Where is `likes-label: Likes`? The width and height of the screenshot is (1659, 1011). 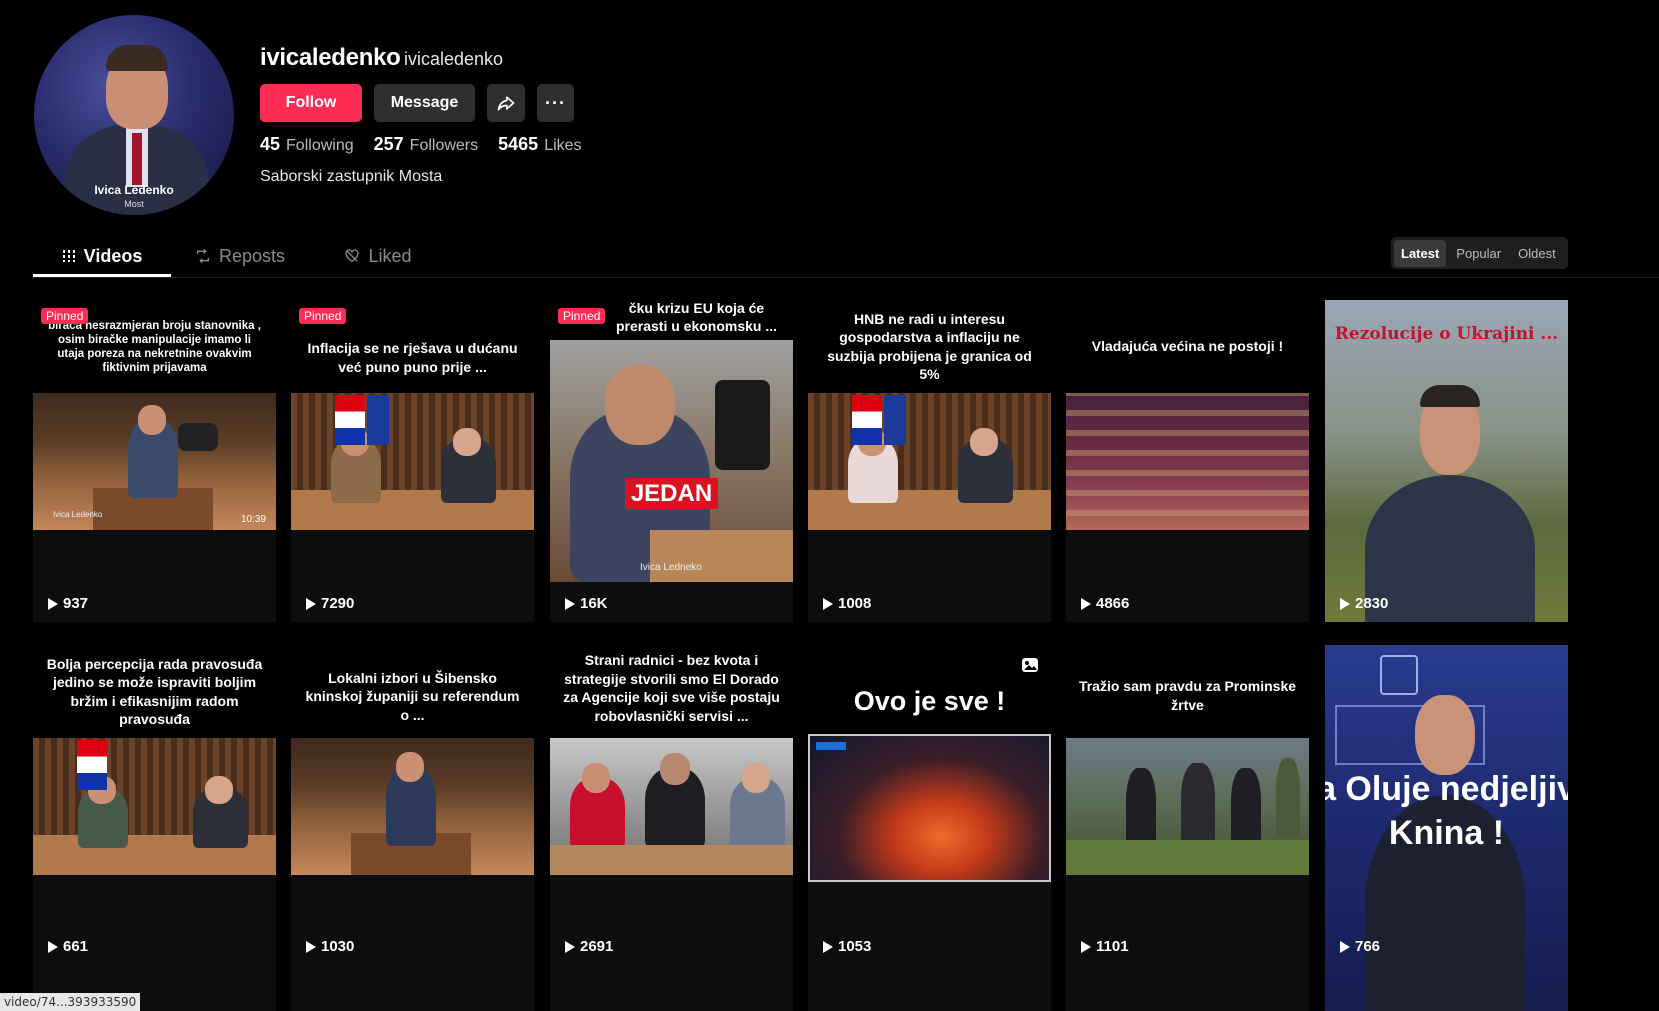 likes-label: Likes is located at coordinates (563, 145).